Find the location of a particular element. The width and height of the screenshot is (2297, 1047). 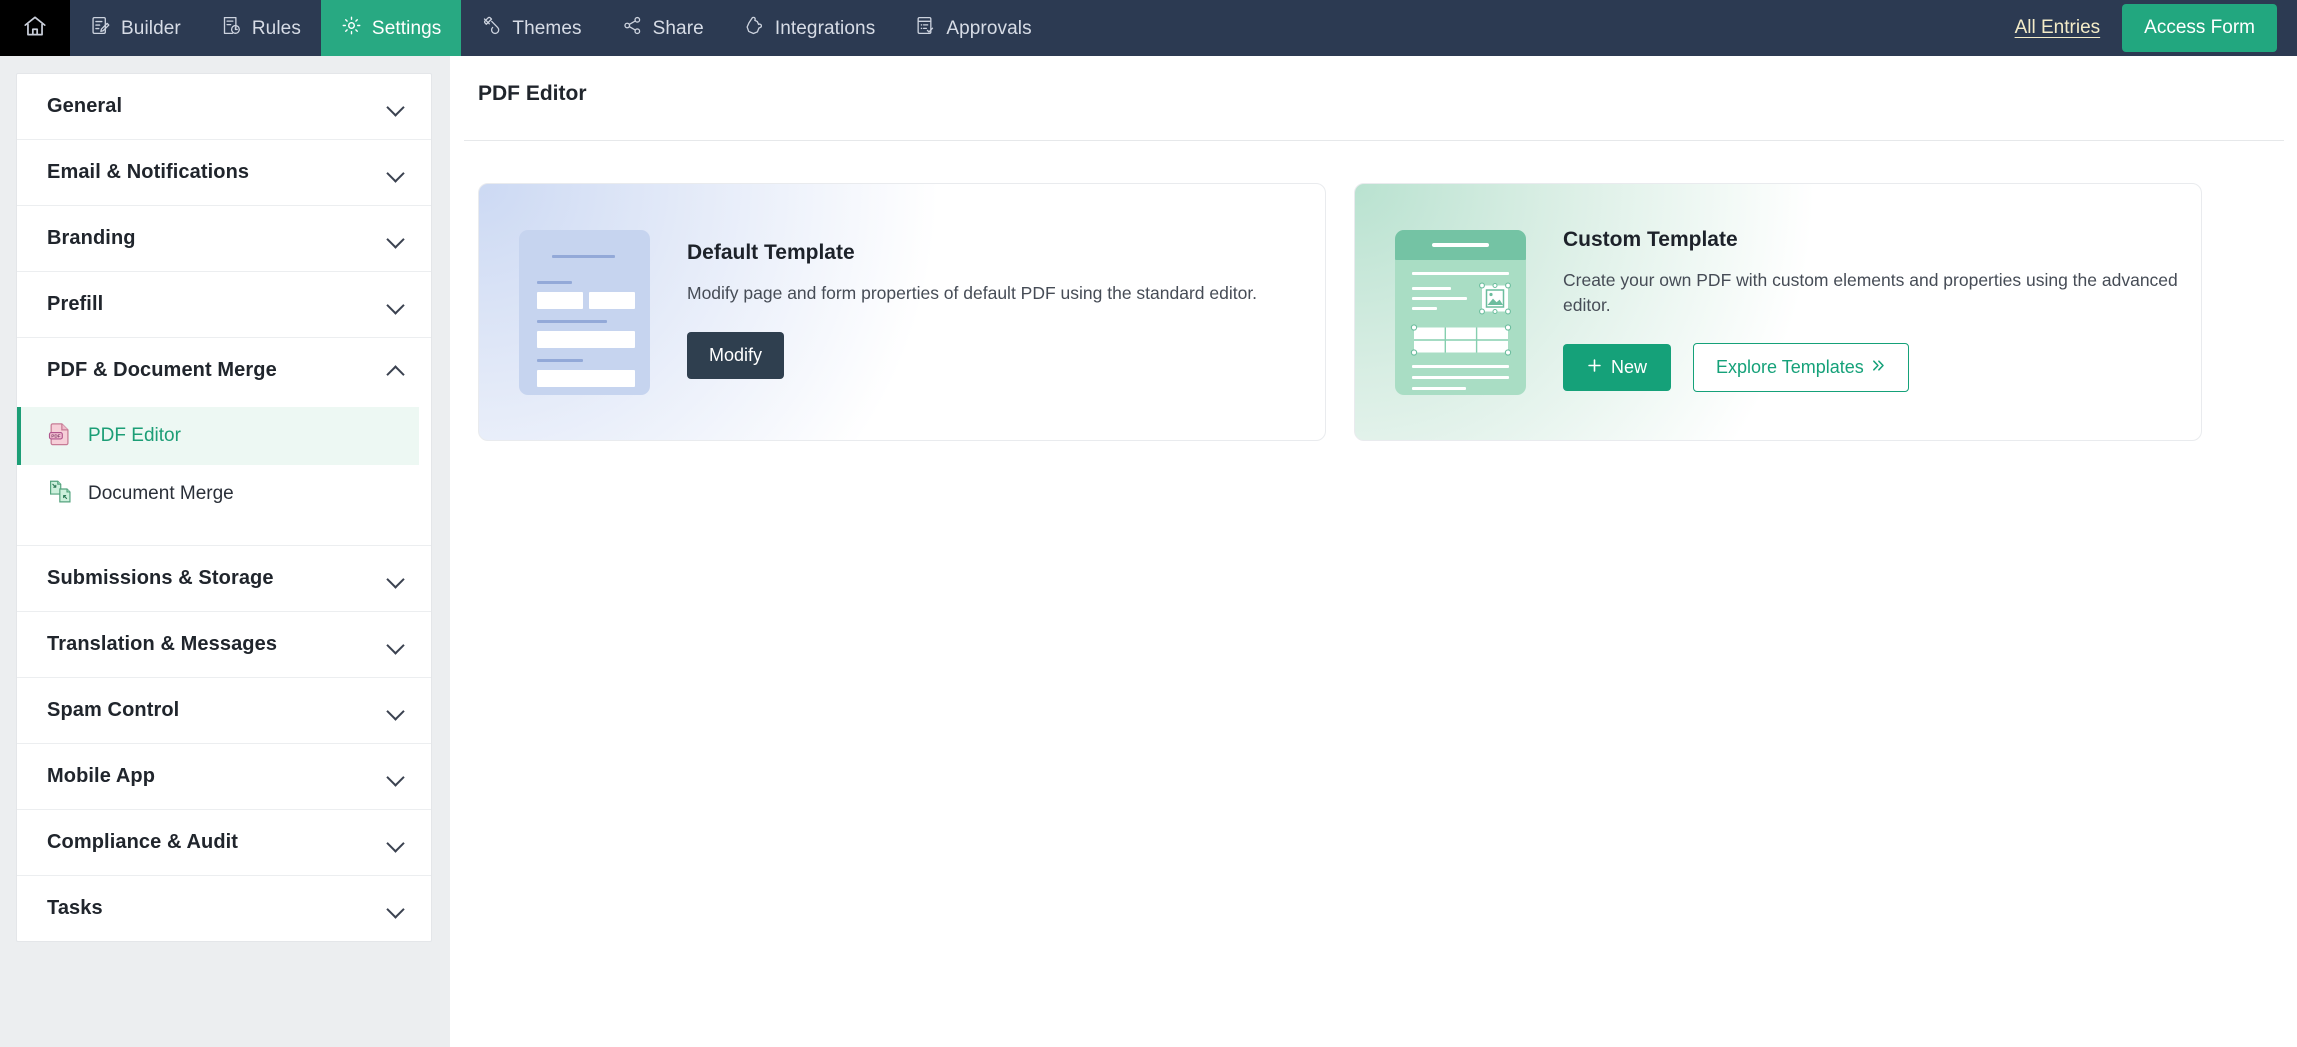

nav-tab-themes: Themes is located at coordinates (531, 28).